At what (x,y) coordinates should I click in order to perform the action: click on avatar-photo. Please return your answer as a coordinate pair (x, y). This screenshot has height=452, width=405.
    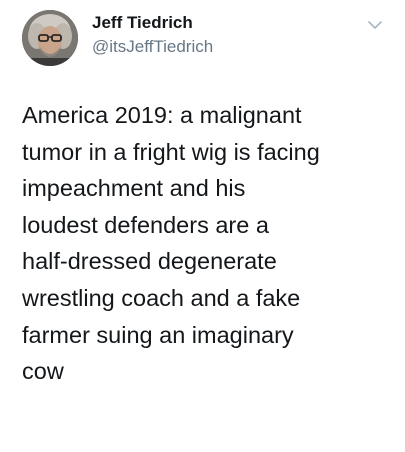
    Looking at the image, I should click on (50, 38).